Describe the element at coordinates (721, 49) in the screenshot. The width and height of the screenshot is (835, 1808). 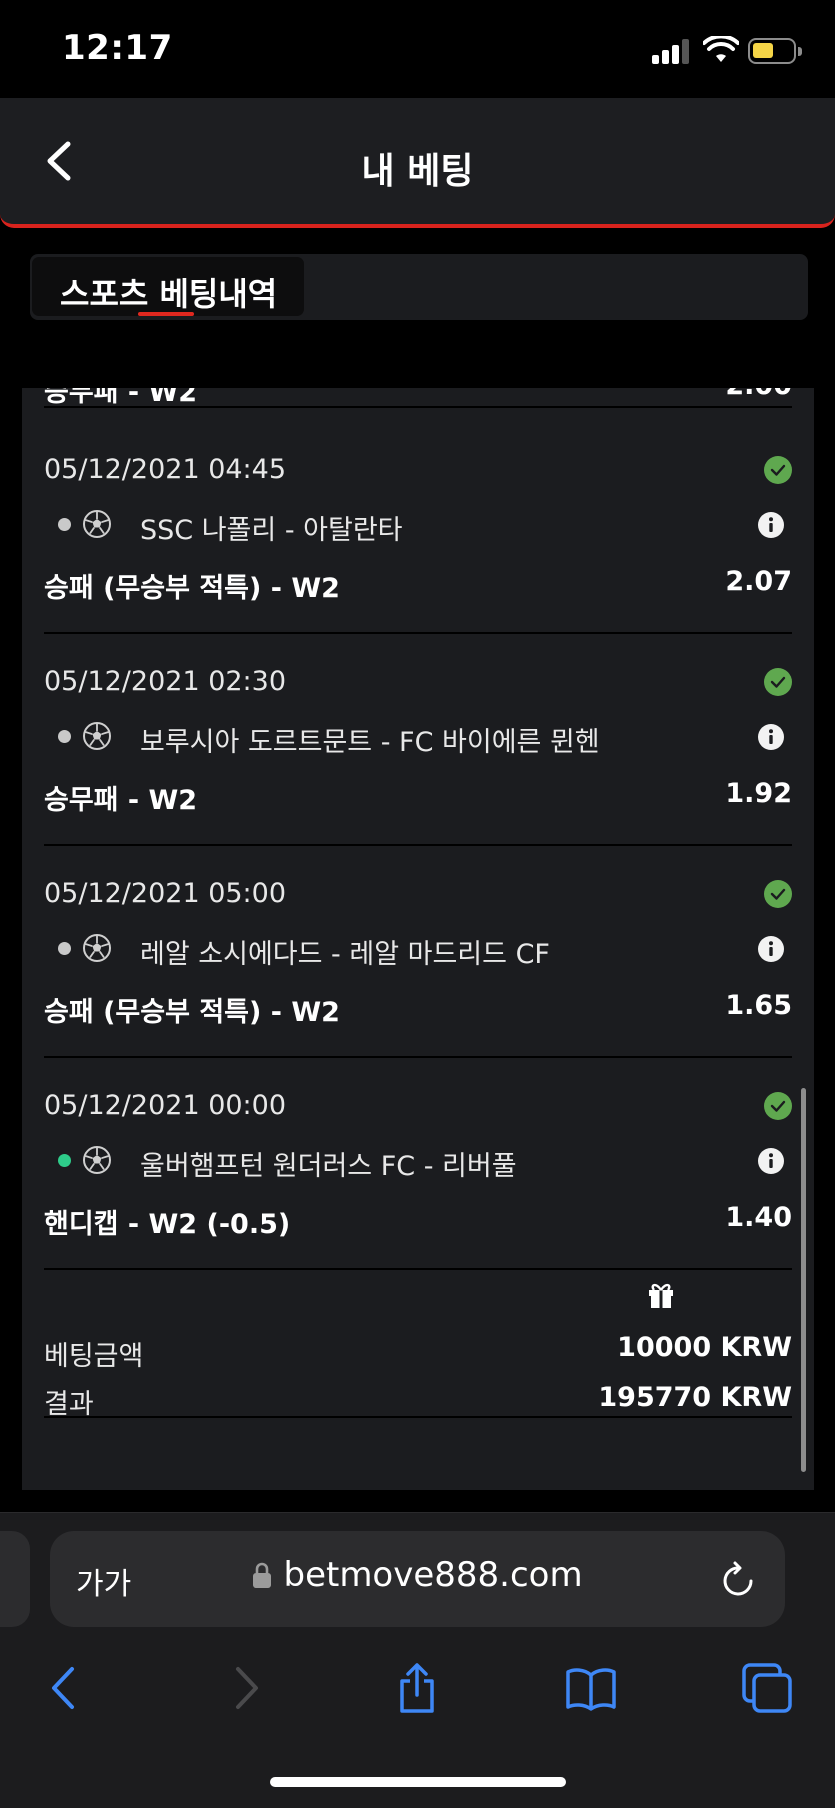
I see `wifi-icon` at that location.